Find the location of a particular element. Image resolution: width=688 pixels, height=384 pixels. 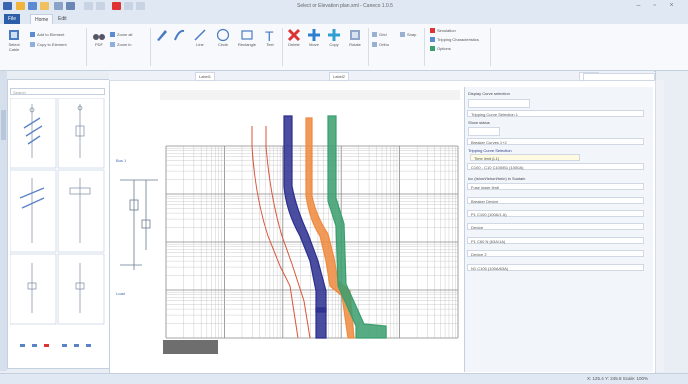

ortho-icon is located at coordinates (374, 45).